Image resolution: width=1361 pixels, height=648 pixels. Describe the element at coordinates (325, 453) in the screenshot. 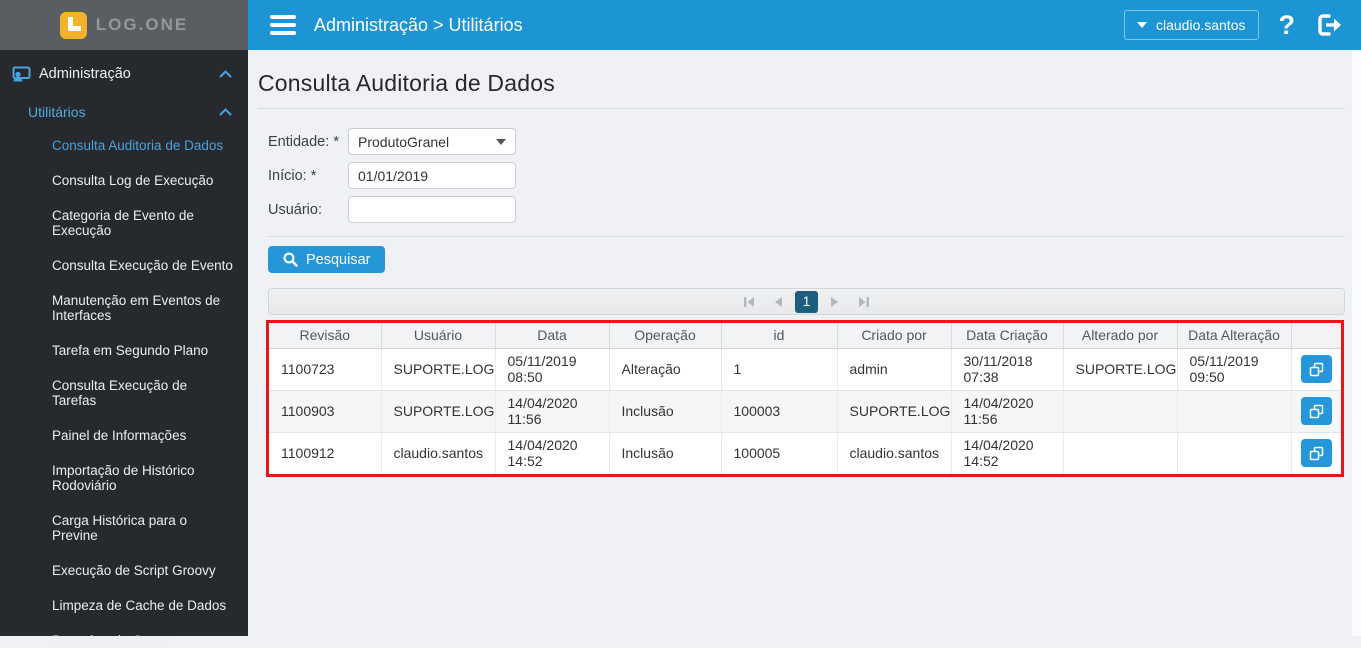

I see `cell-revisao: 1100912` at that location.